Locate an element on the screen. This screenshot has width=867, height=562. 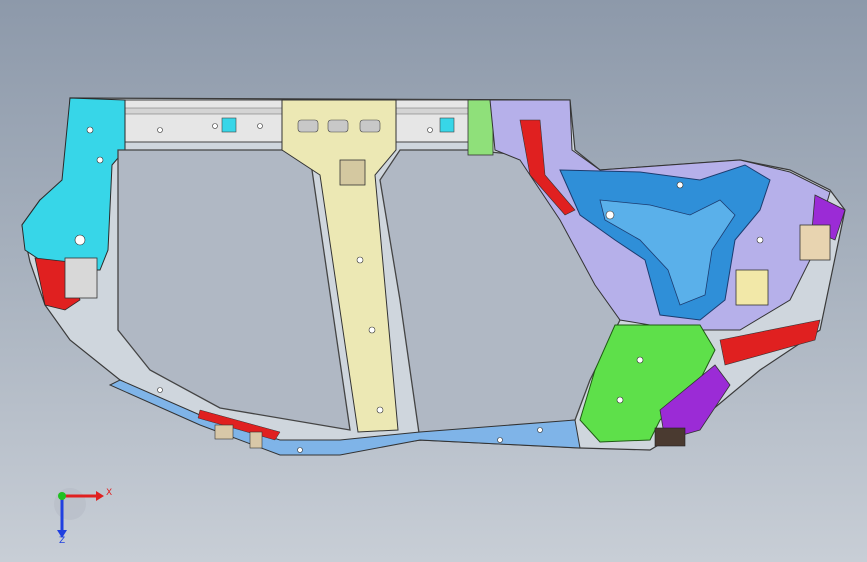
triad-origin-shadow is located at coordinates (70, 504).